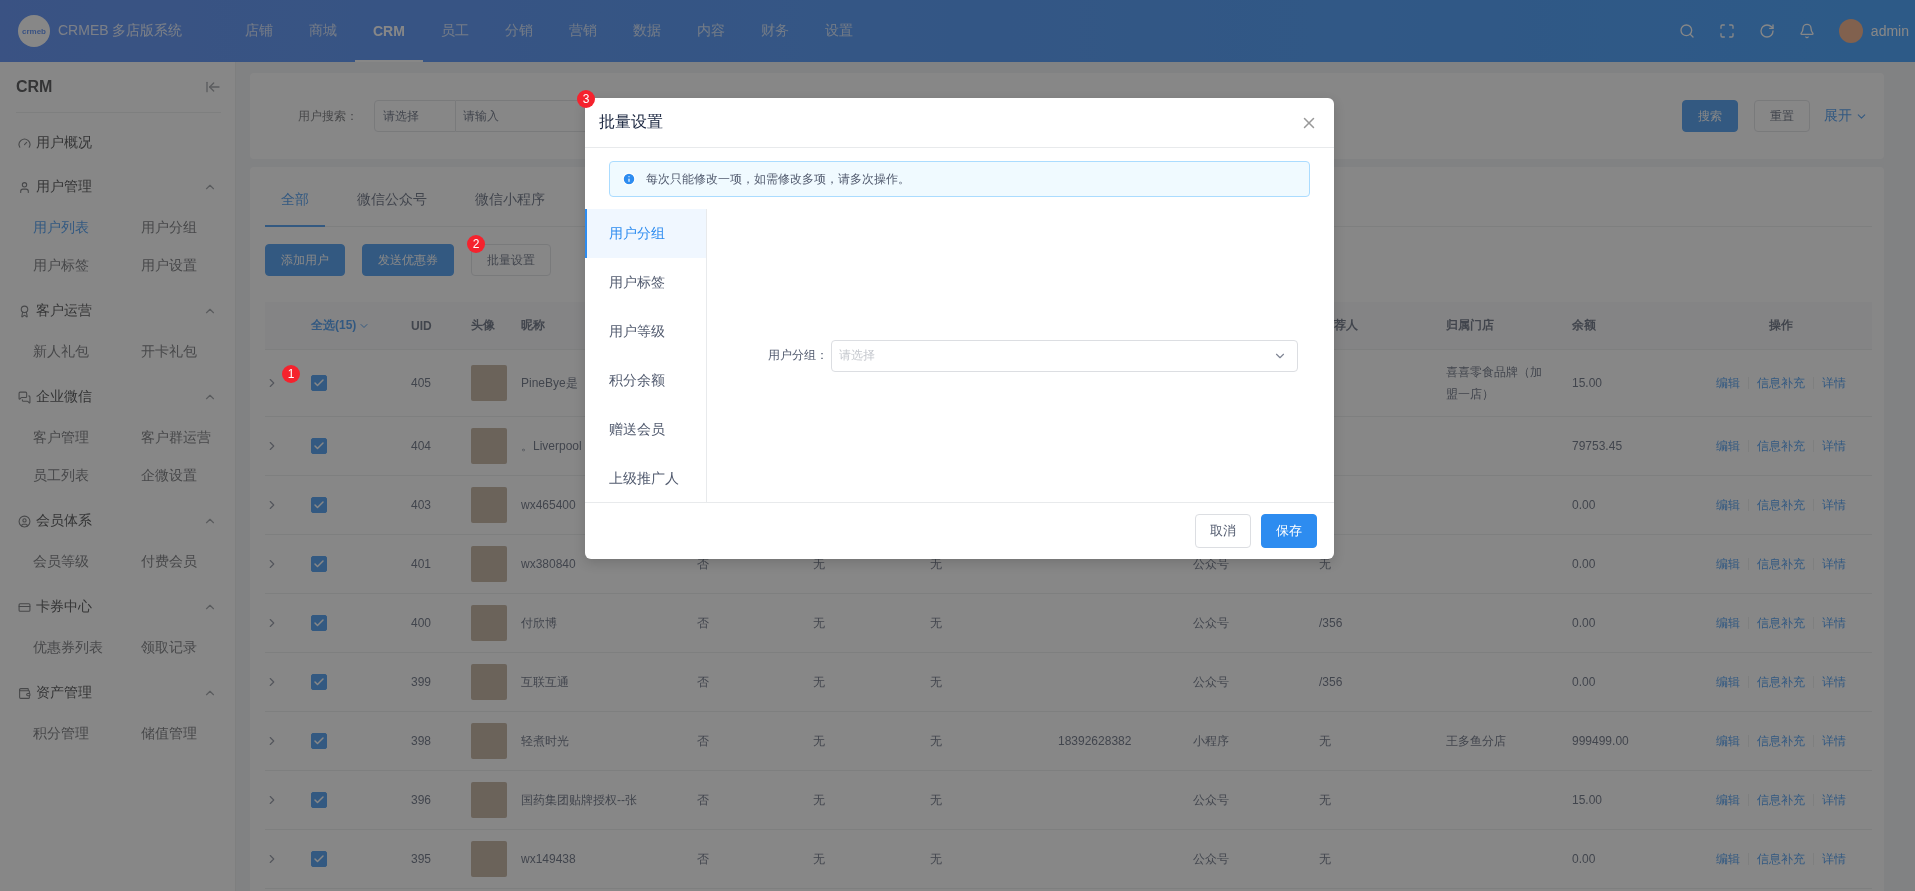  I want to click on sidebar-item: 优惠券列表, so click(87, 648).